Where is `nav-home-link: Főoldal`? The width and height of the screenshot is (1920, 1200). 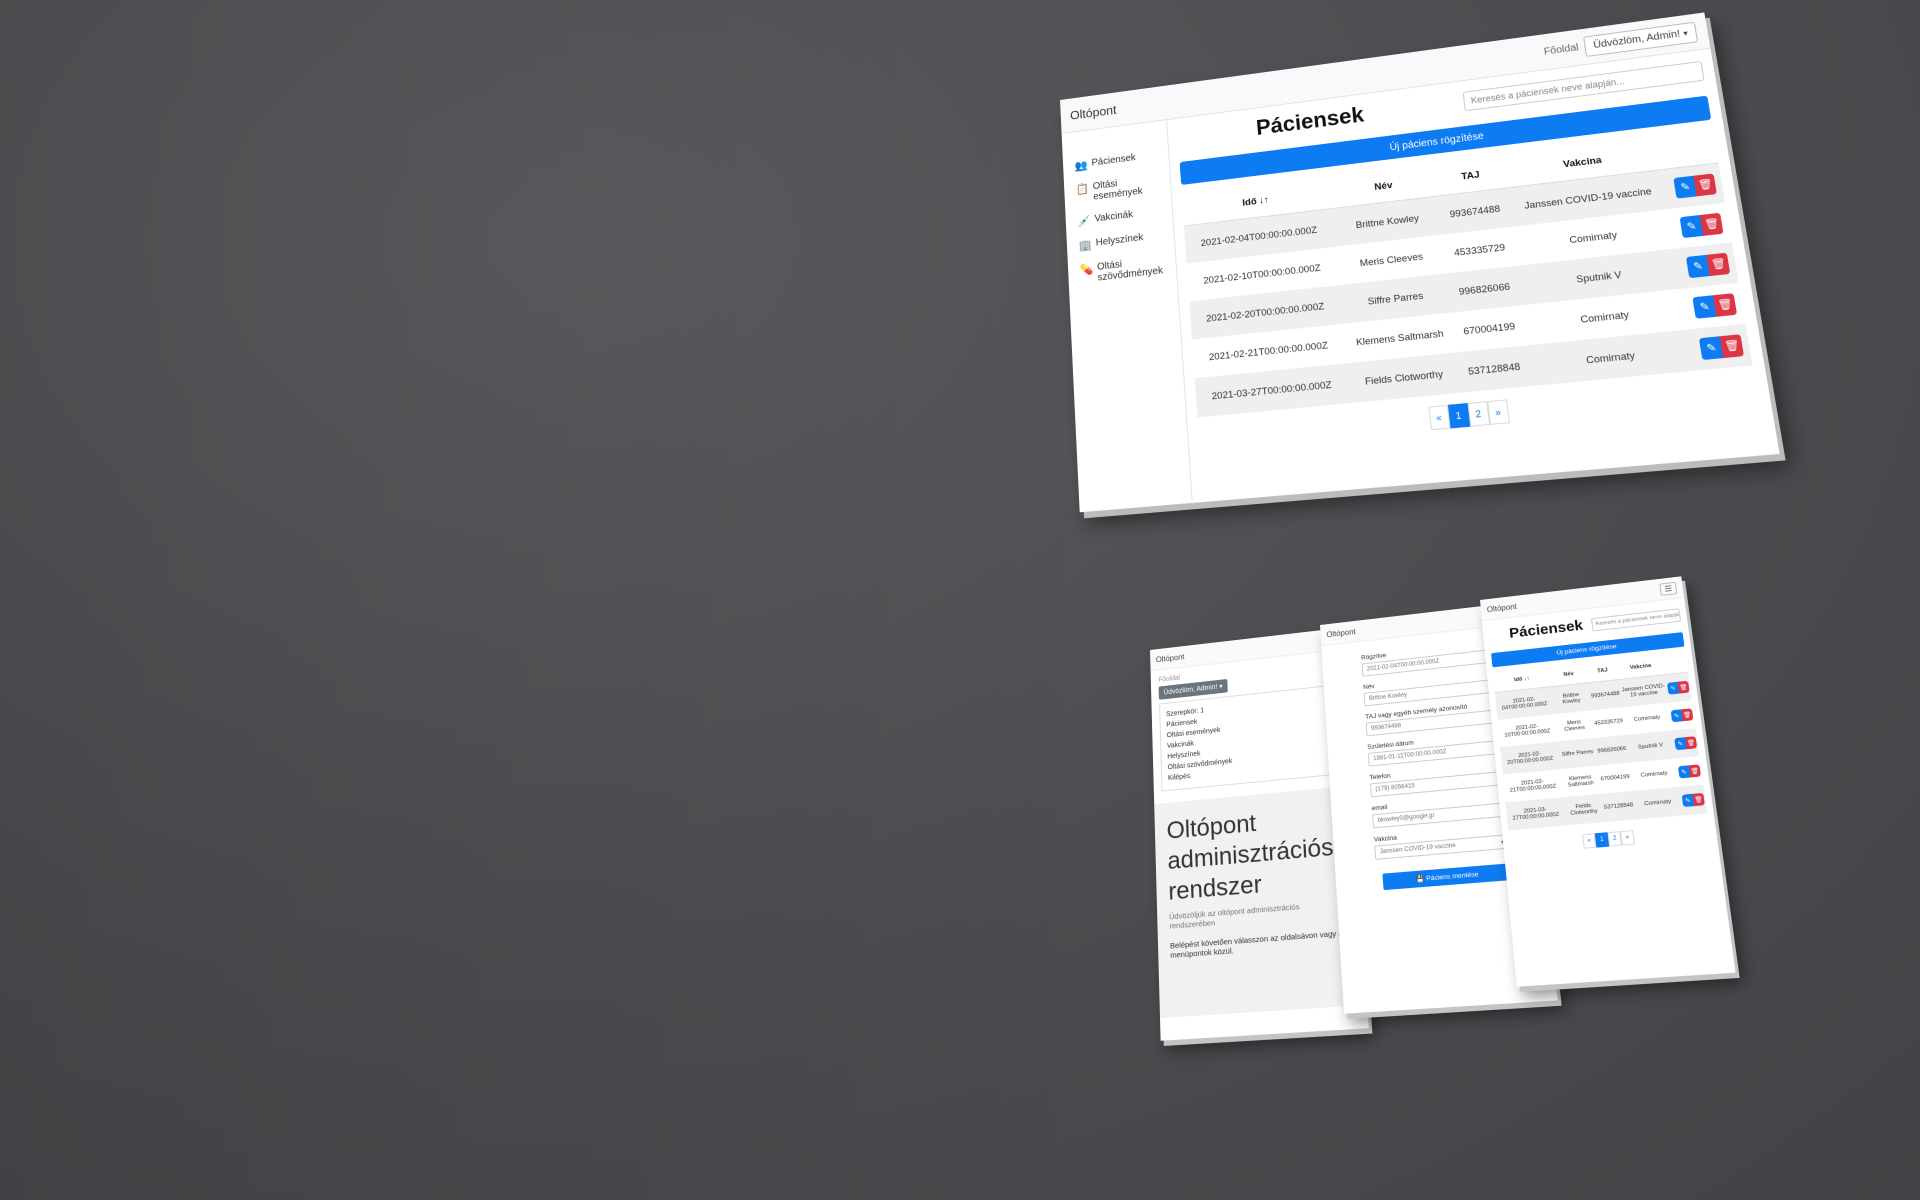 nav-home-link: Főoldal is located at coordinates (1561, 49).